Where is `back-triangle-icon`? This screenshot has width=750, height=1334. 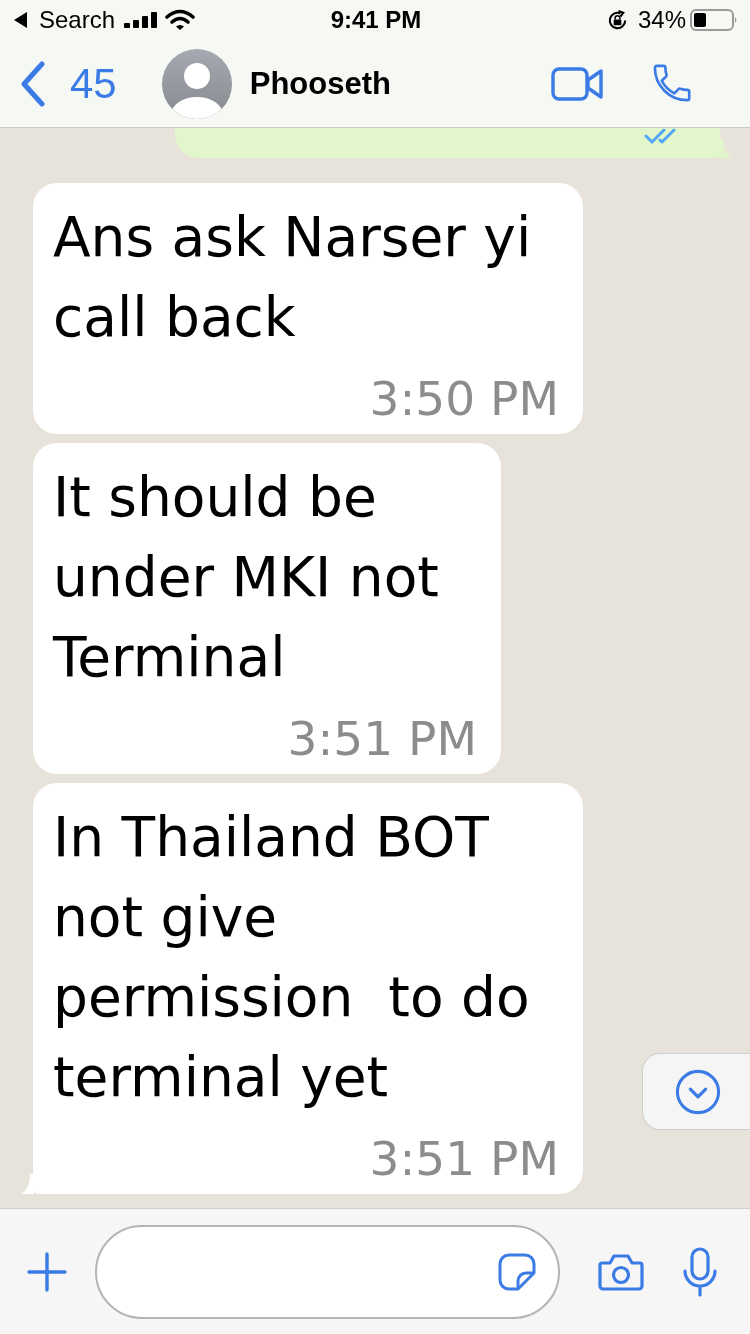
back-triangle-icon is located at coordinates (20, 20).